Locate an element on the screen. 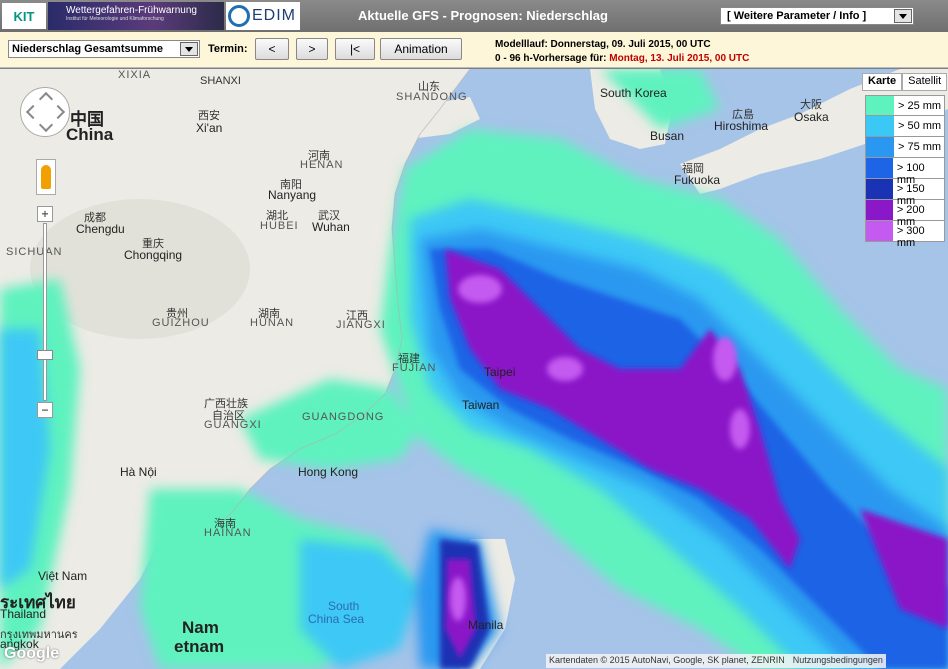 Image resolution: width=948 pixels, height=669 pixels. page-title: Aktuelle GFS - Prognosen: Niederschlag is located at coordinates (483, 15).